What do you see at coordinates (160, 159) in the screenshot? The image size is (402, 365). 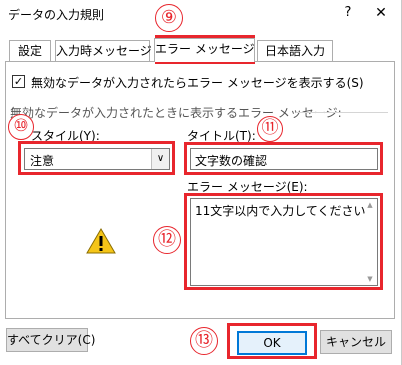 I see `chevron-down-icon: ∨` at bounding box center [160, 159].